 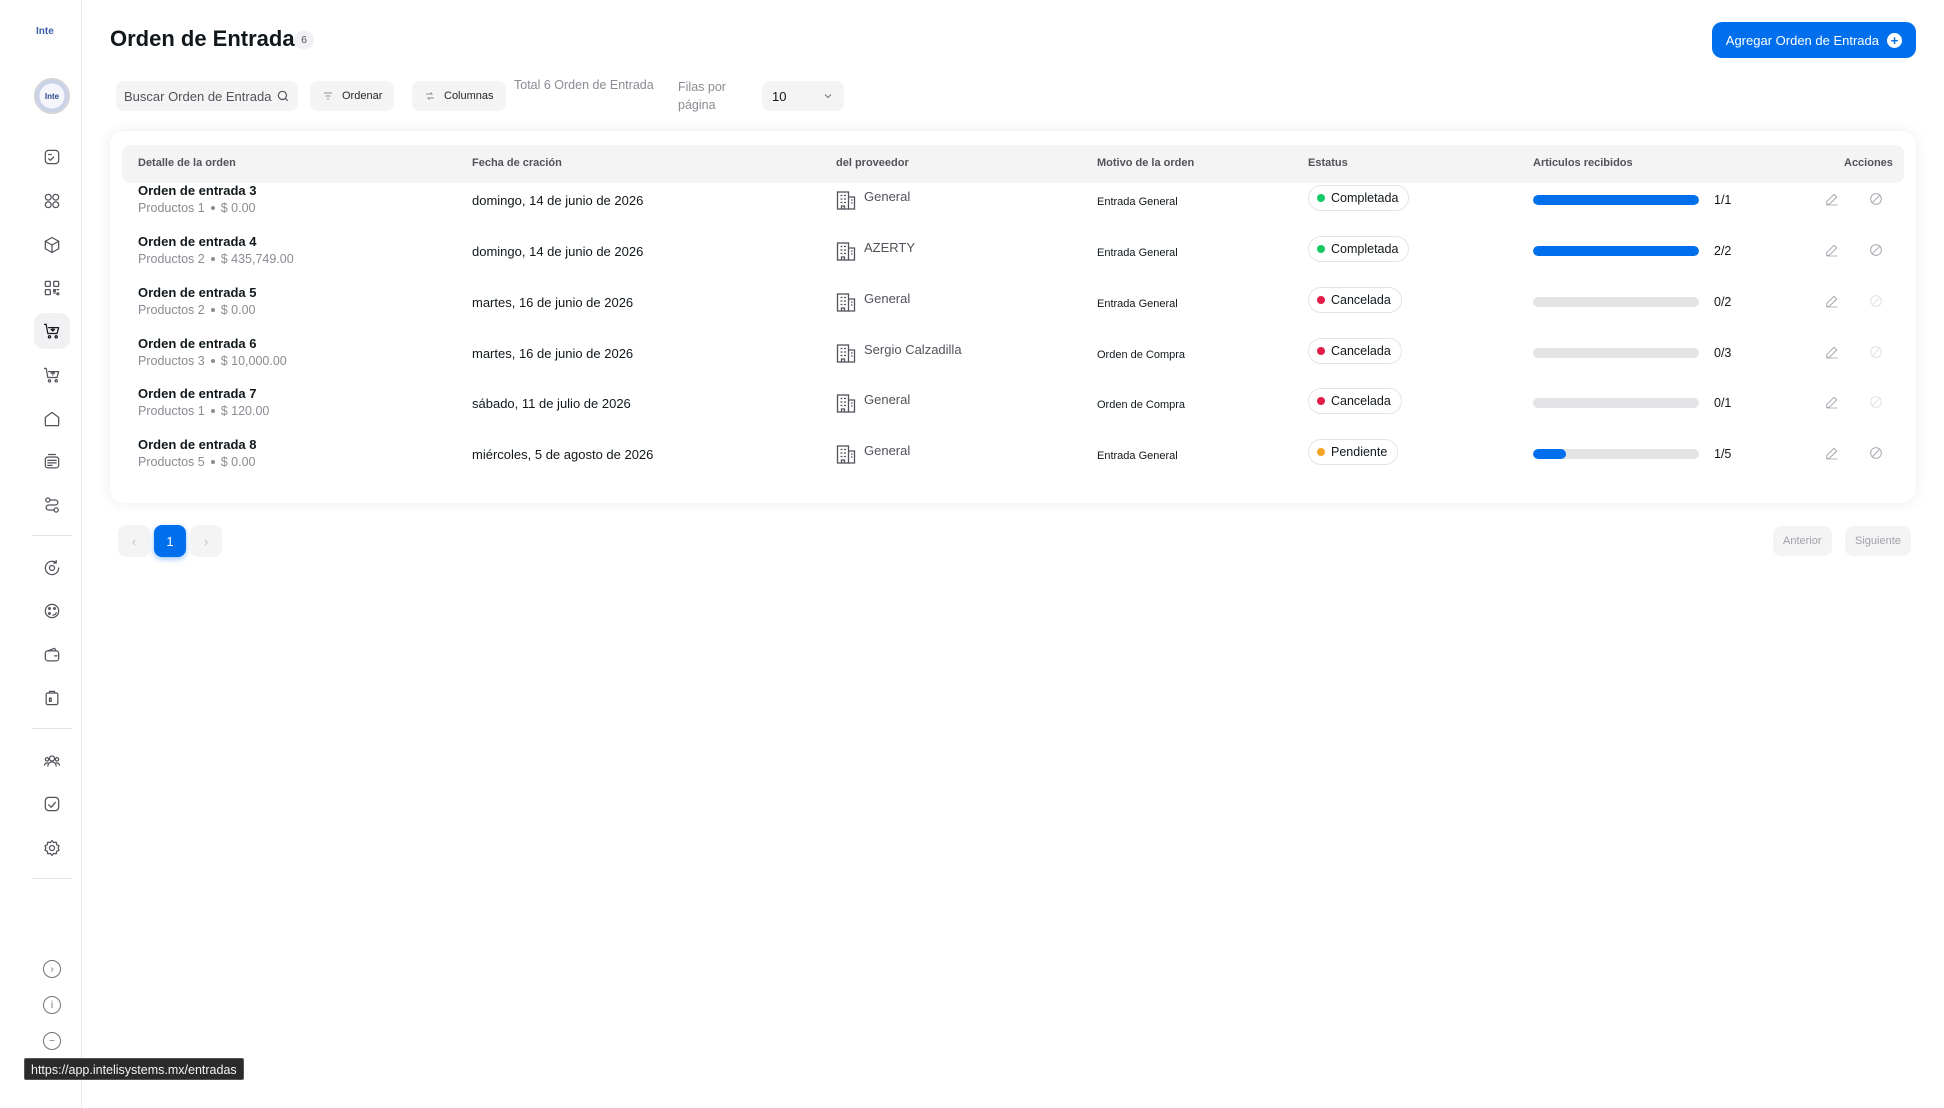 I want to click on order-date: martes, 16 de junio de 2026, so click(x=553, y=353).